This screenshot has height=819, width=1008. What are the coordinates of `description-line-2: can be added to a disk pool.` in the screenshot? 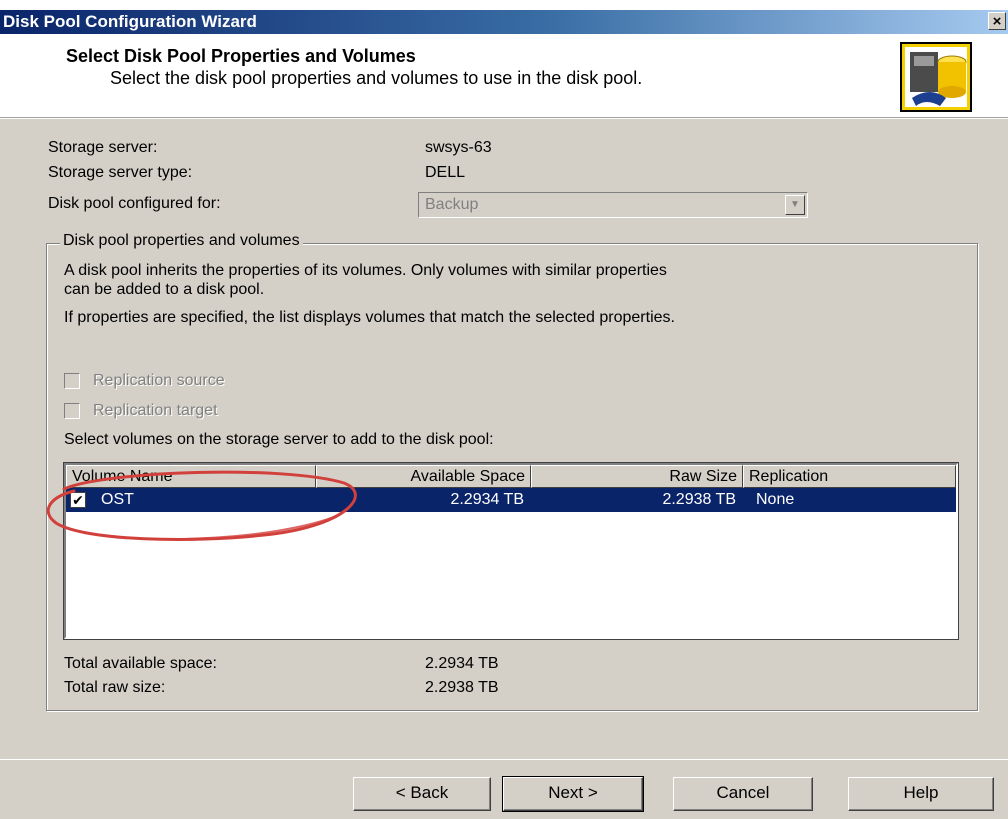 It's located at (164, 289).